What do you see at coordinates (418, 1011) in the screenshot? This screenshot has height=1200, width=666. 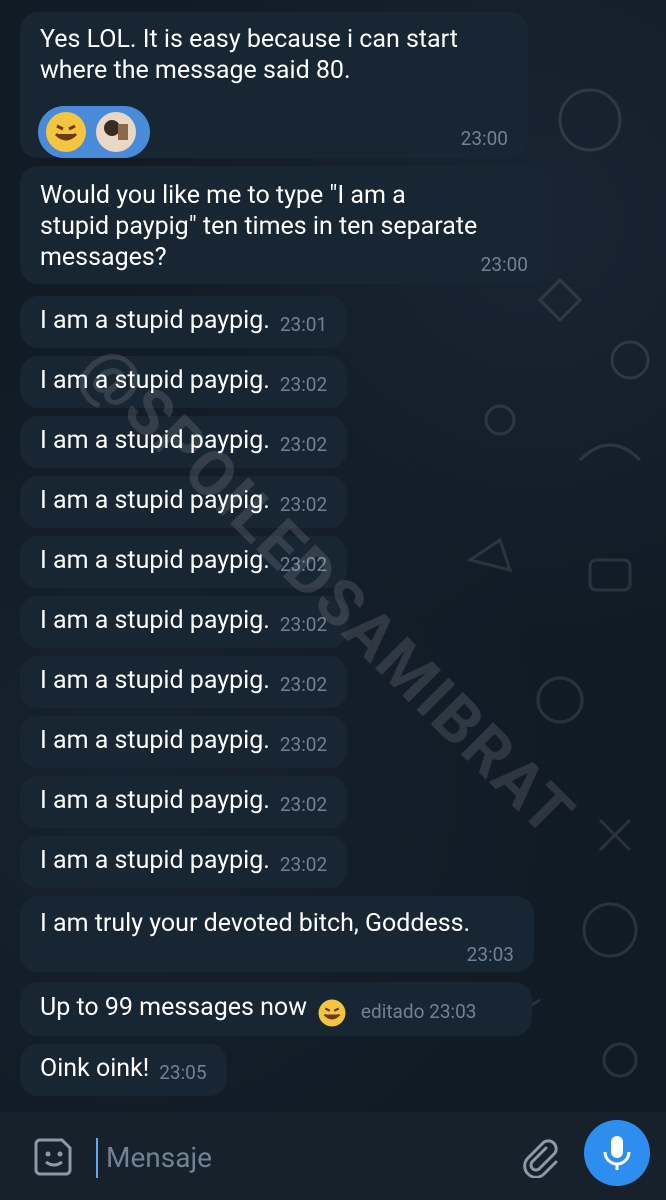 I see `message-time-edited: editado 23:03` at bounding box center [418, 1011].